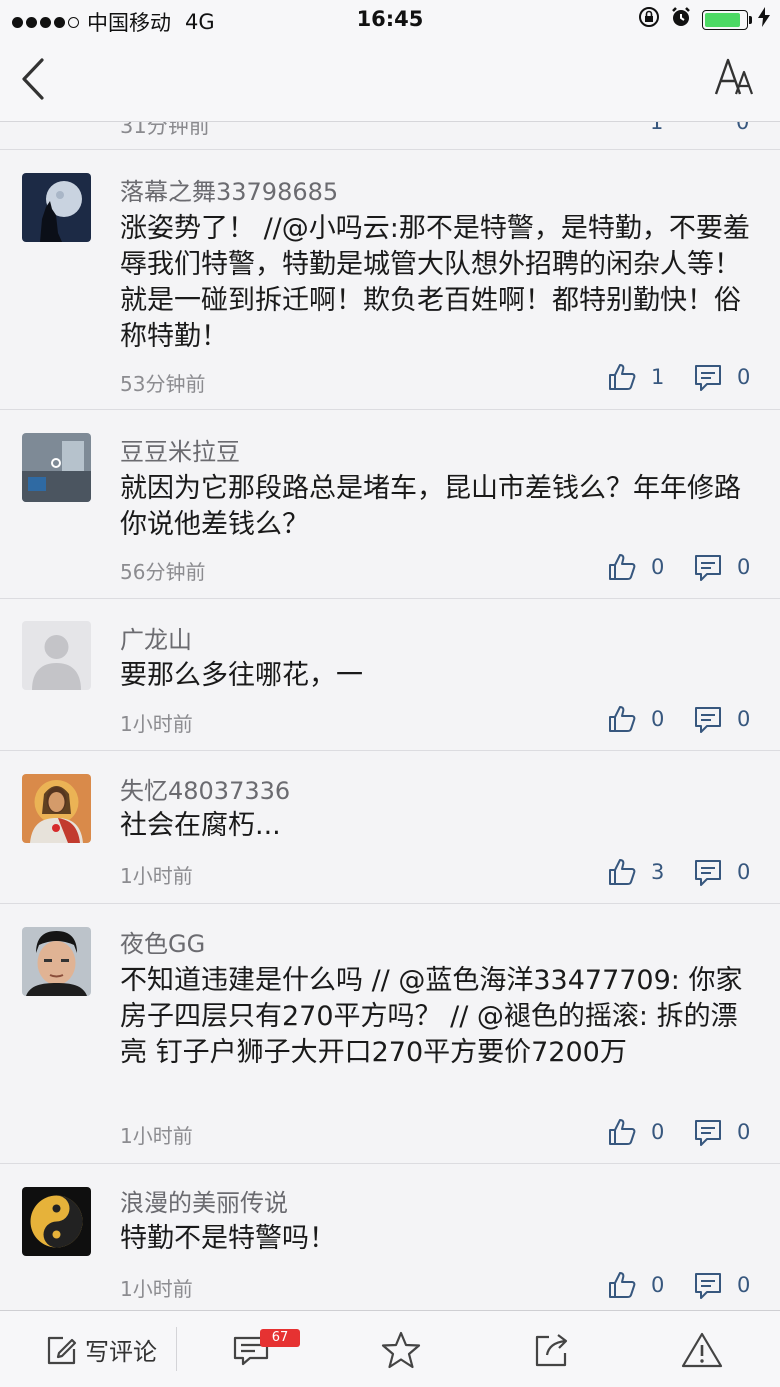  Describe the element at coordinates (743, 128) in the screenshot. I see `previous-reply-count: 0` at that location.